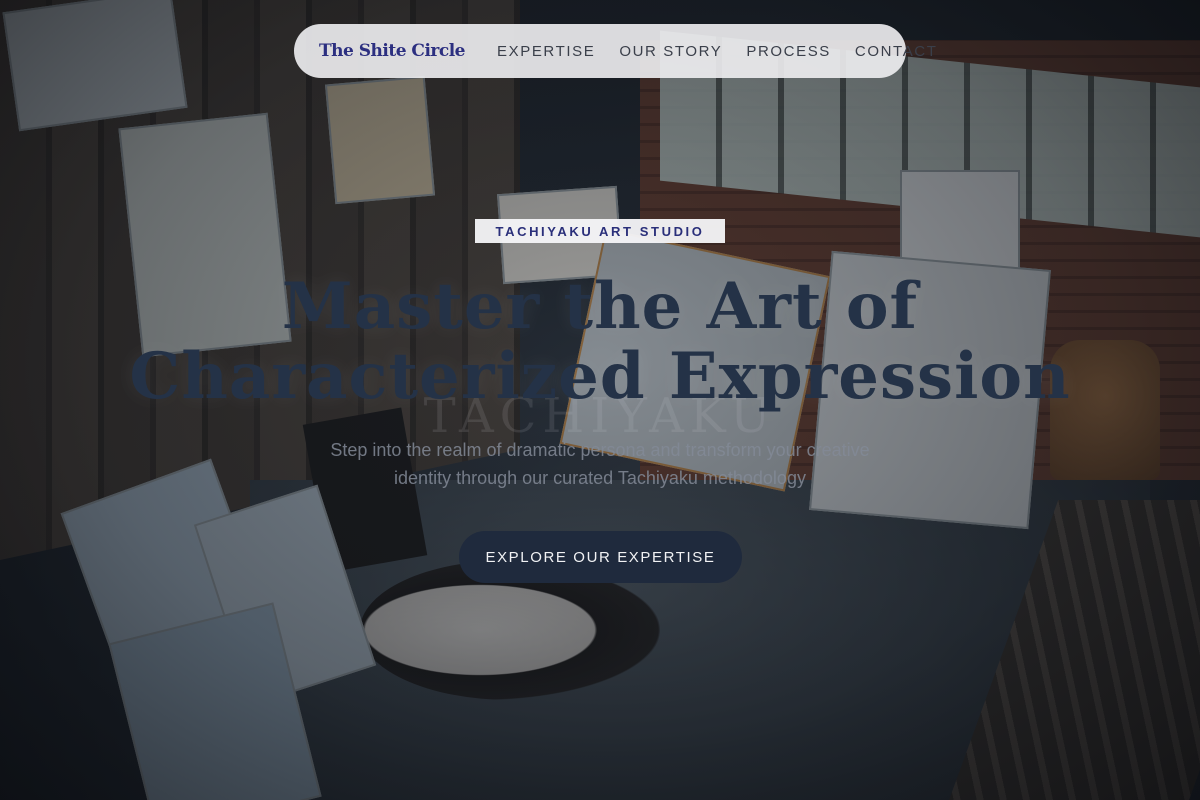  Describe the element at coordinates (600, 306) in the screenshot. I see `hero-headline-line-1: Master the Art of` at that location.